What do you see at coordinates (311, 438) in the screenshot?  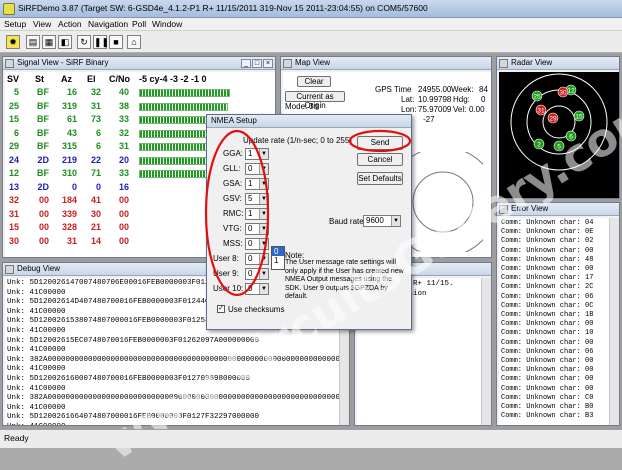 I see `status-bar: Ready` at bounding box center [311, 438].